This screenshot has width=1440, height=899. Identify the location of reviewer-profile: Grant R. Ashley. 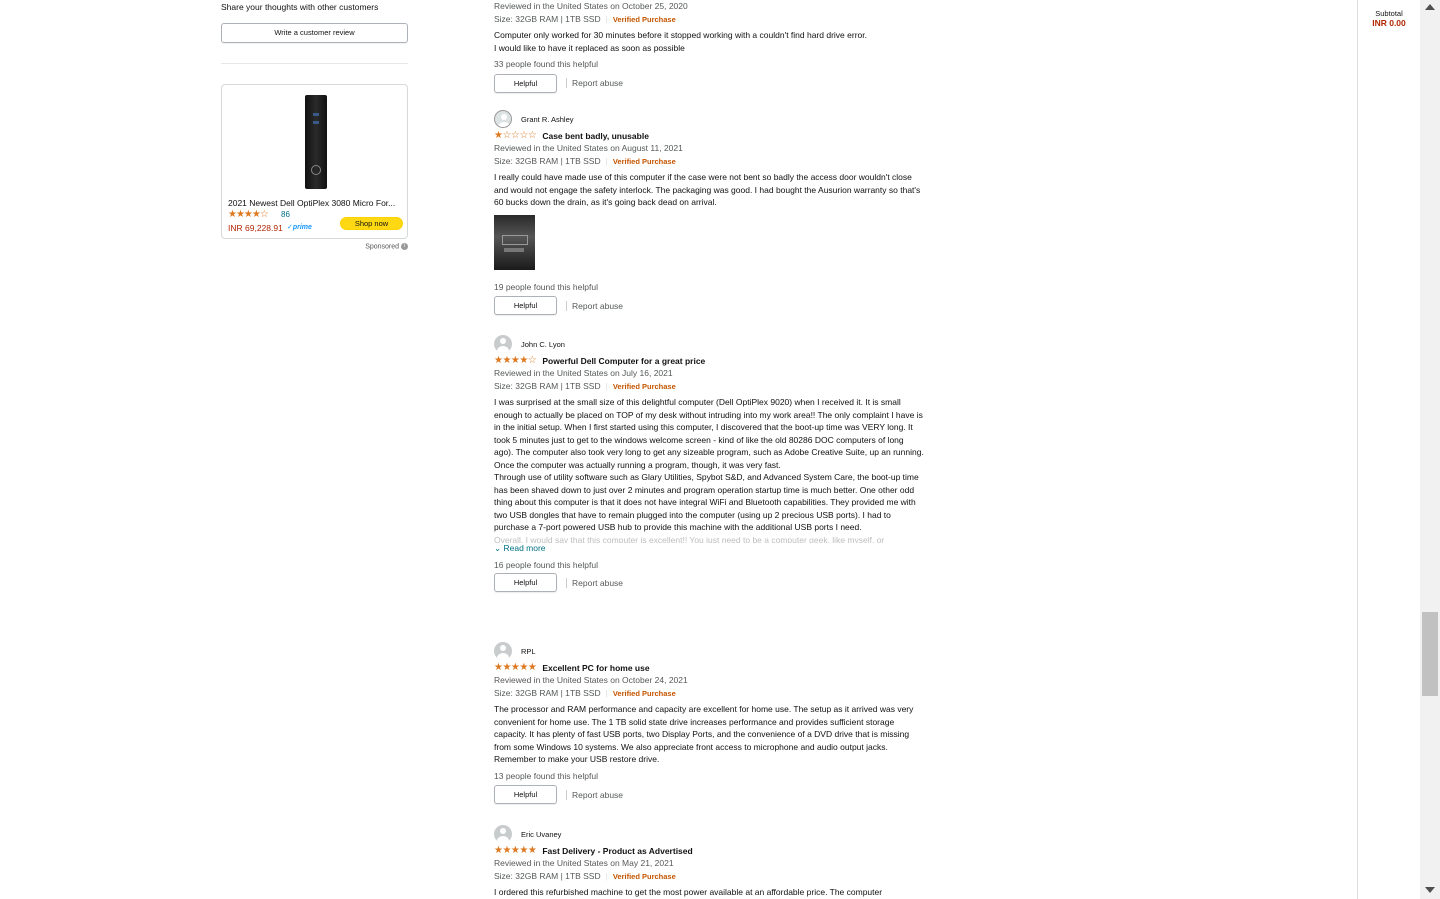
(709, 119).